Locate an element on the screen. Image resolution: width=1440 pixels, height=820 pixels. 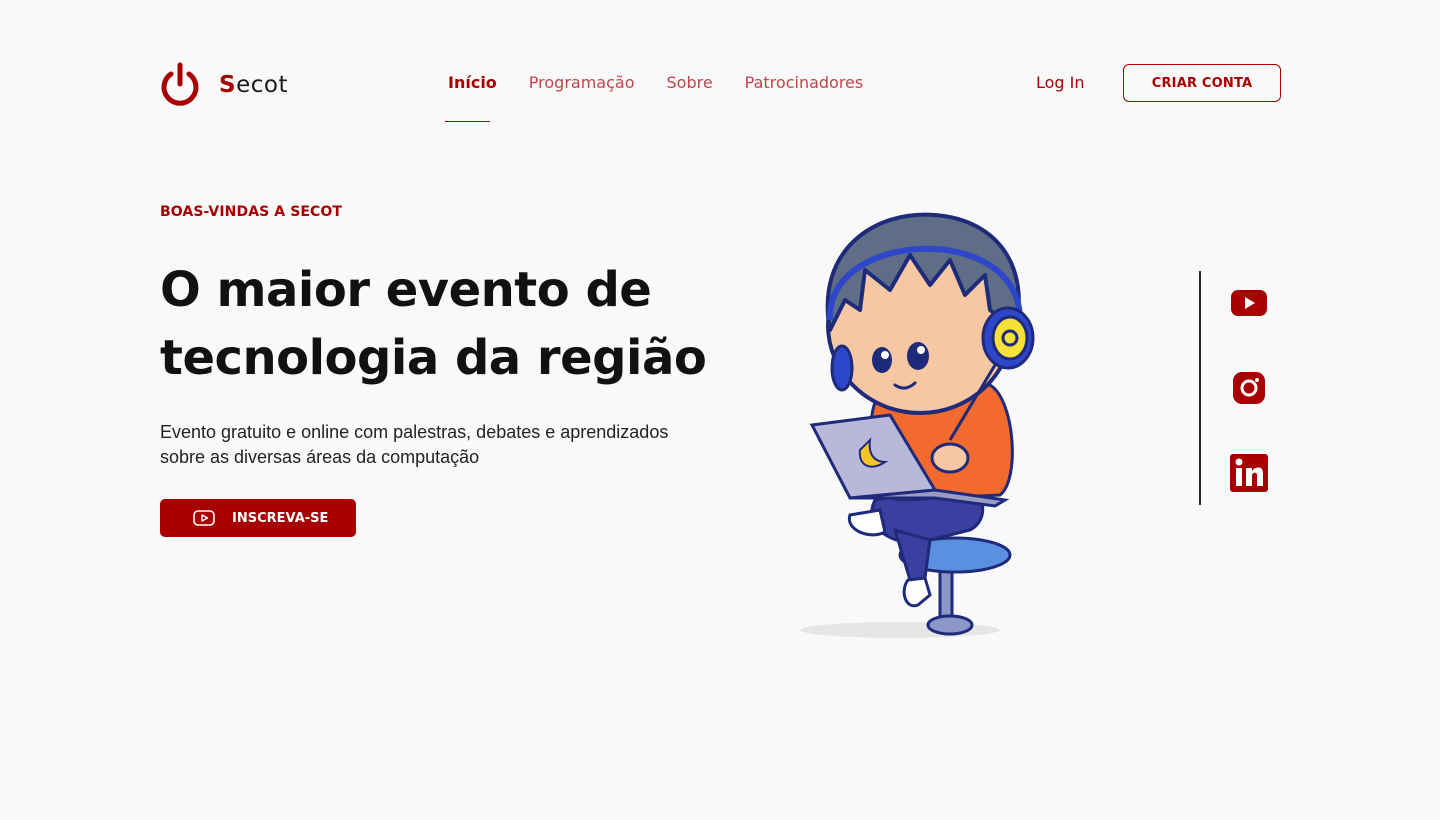
main-nav: Início Programação Sobre Patrocinadores is located at coordinates (671, 82).